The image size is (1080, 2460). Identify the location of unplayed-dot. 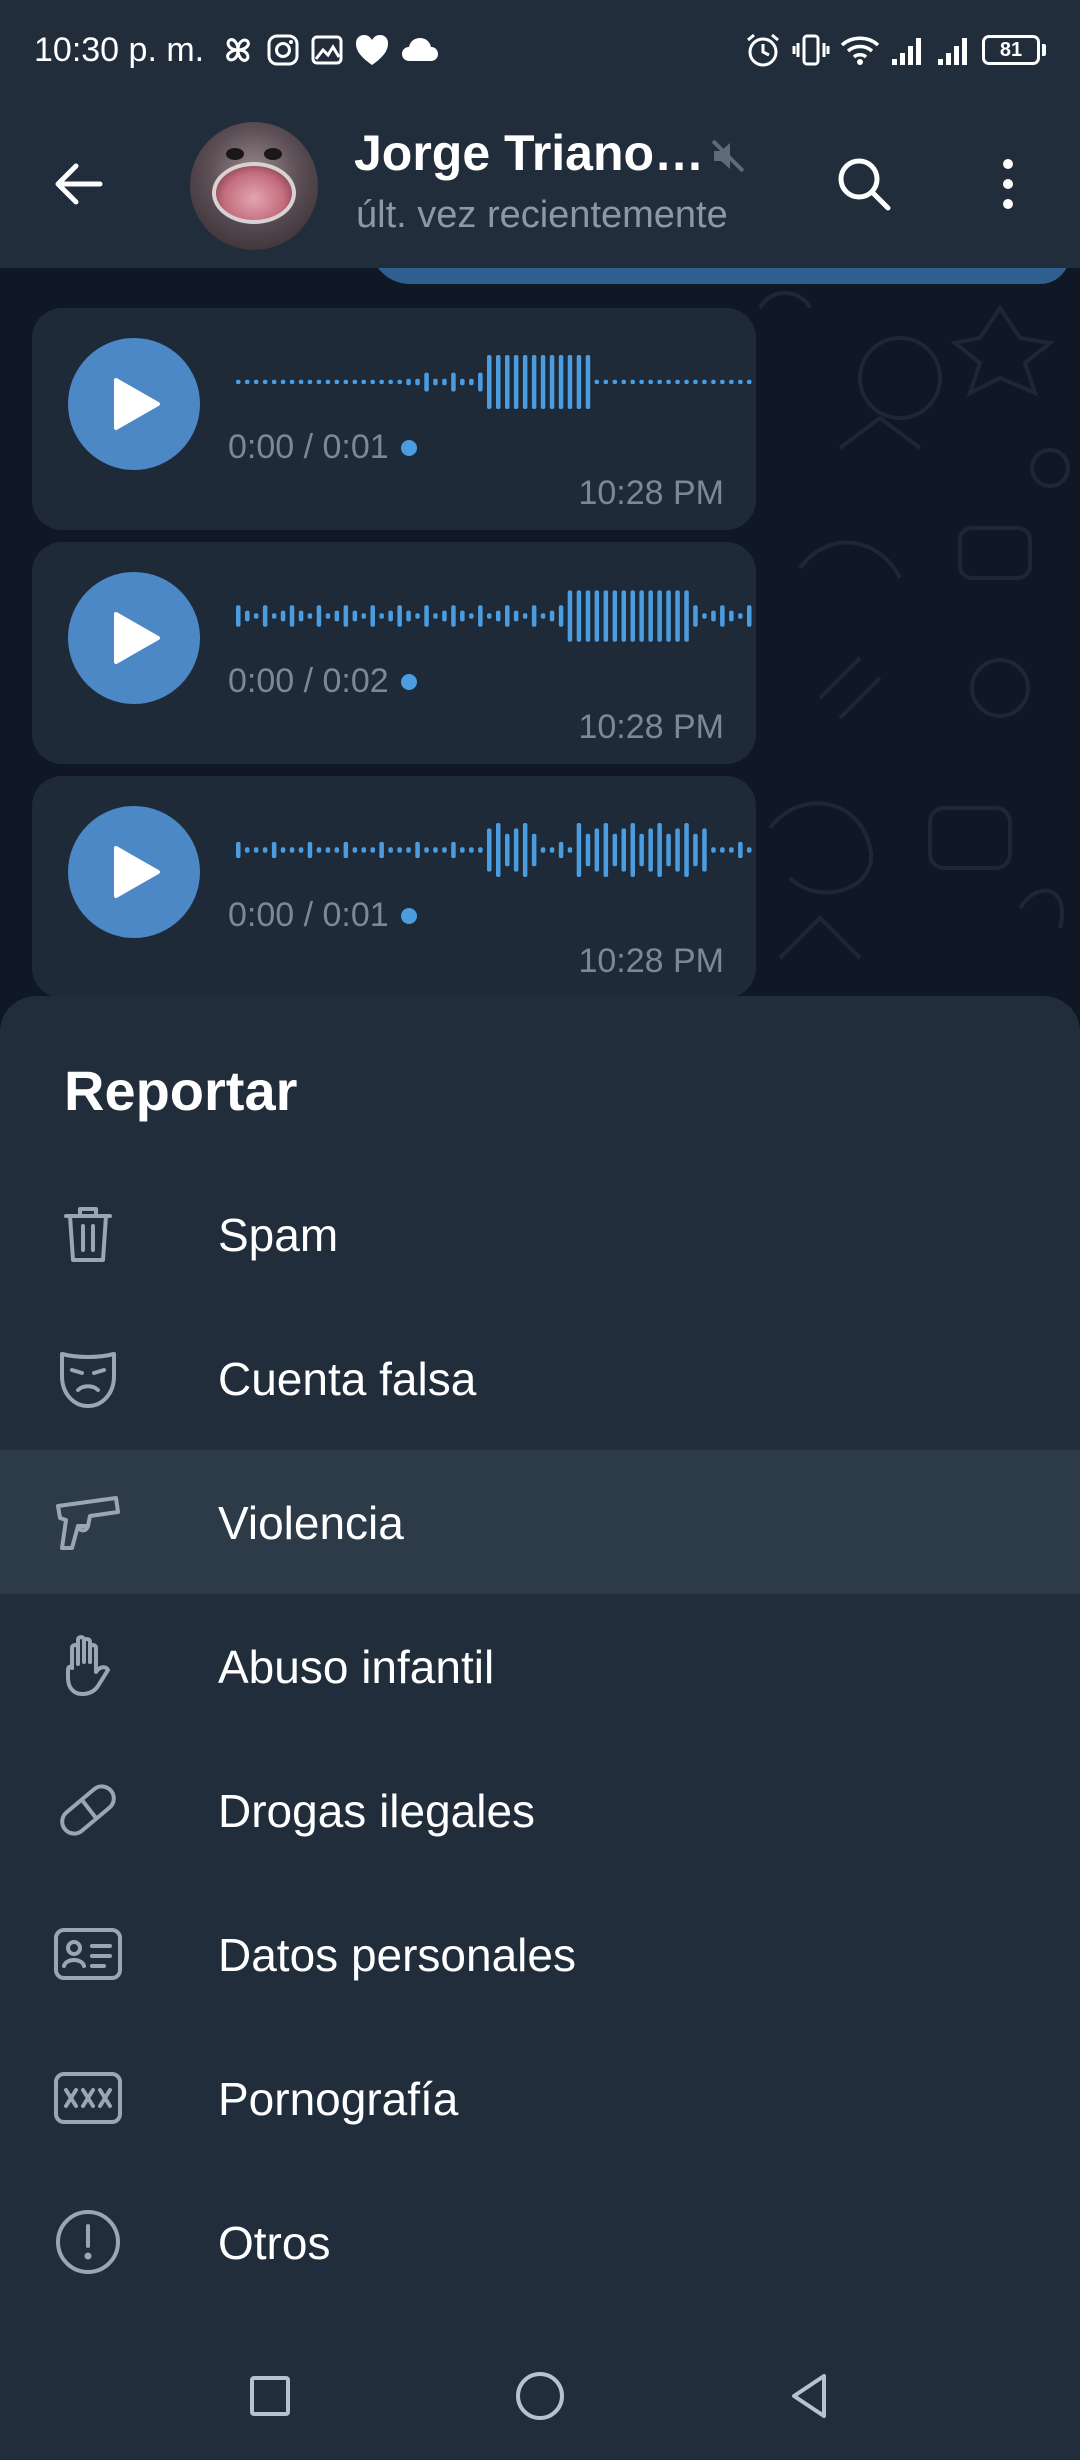
(408, 915).